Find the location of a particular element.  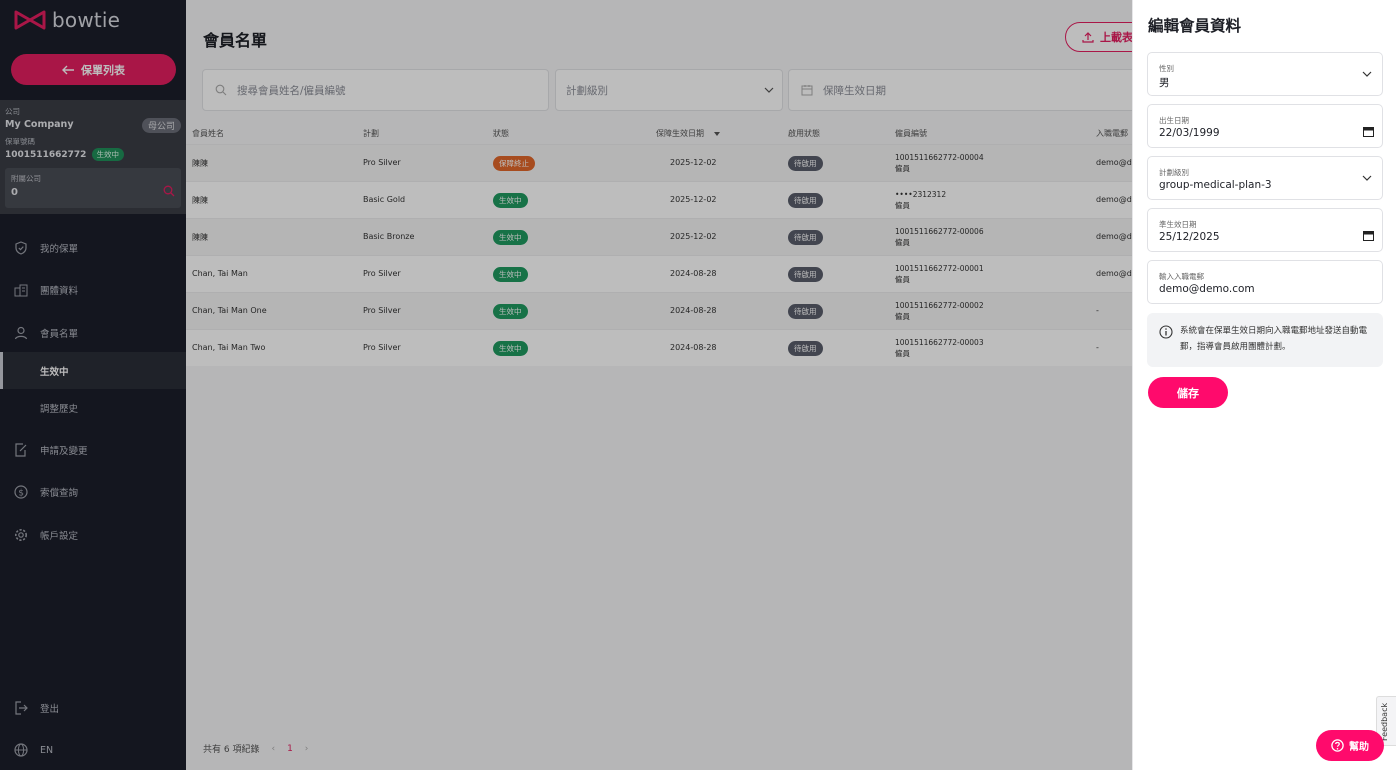

member-name: Chan, Tai Man Two is located at coordinates (229, 347).